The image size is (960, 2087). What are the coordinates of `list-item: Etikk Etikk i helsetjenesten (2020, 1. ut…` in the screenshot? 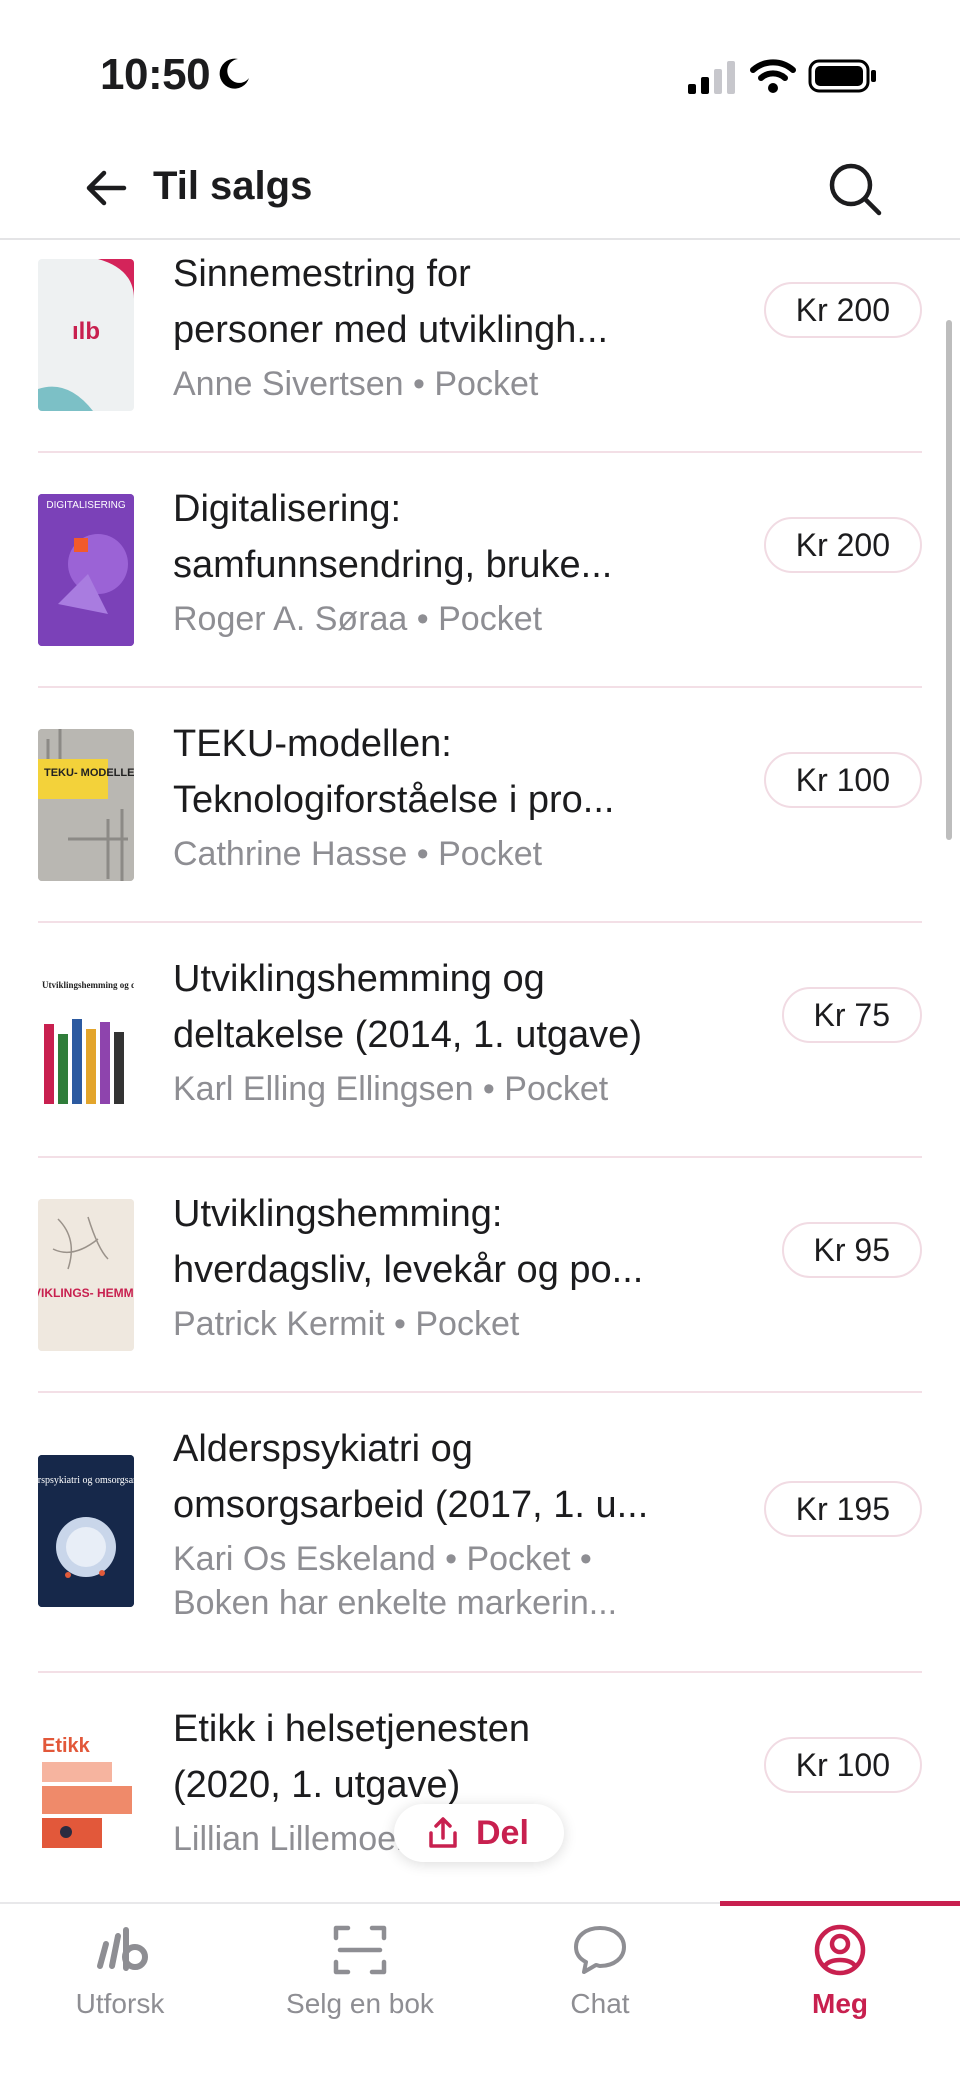 It's located at (480, 1787).